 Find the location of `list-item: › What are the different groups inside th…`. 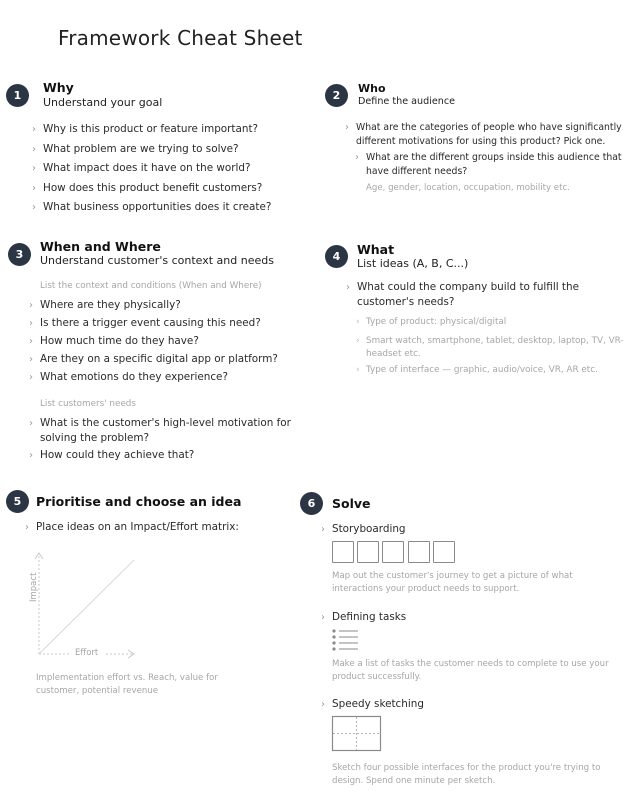

list-item: › What are the different groups inside th… is located at coordinates (488, 164).